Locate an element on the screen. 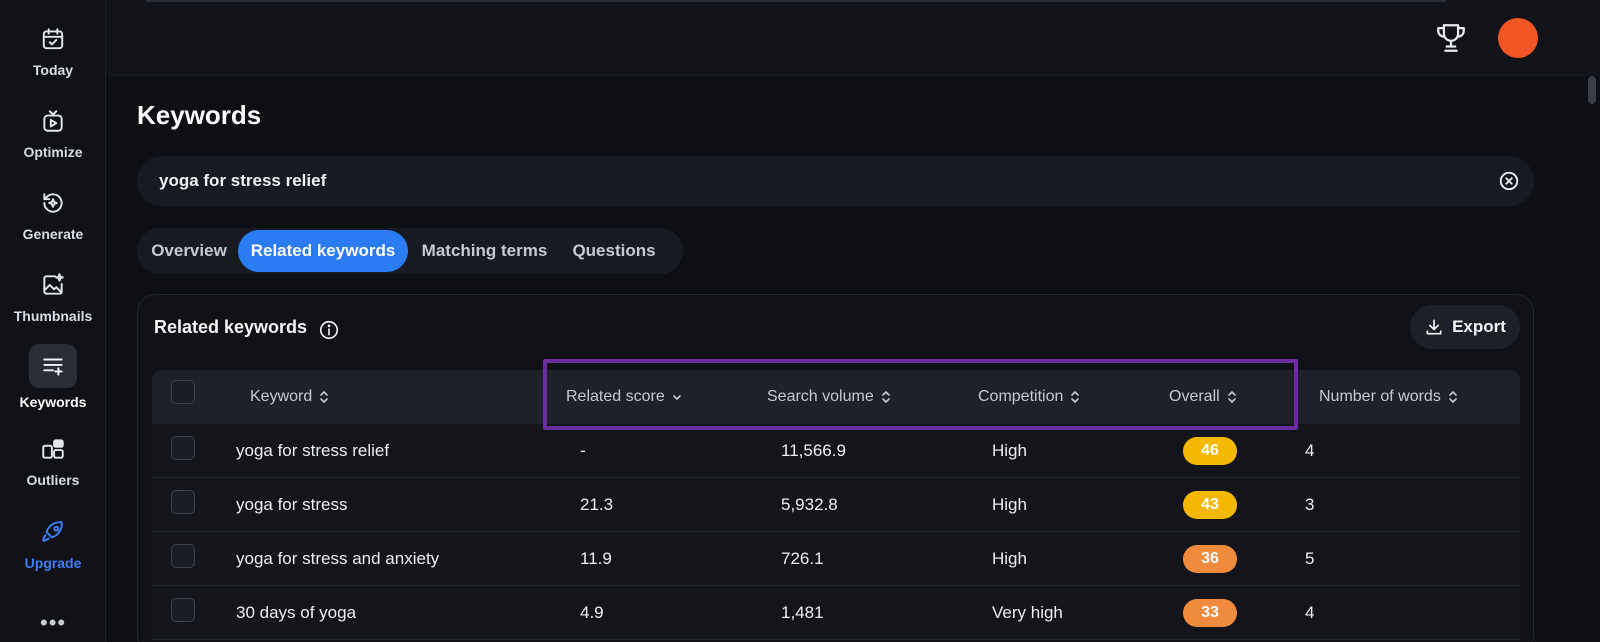 The height and width of the screenshot is (642, 1600). cell-related-score: - is located at coordinates (583, 450).